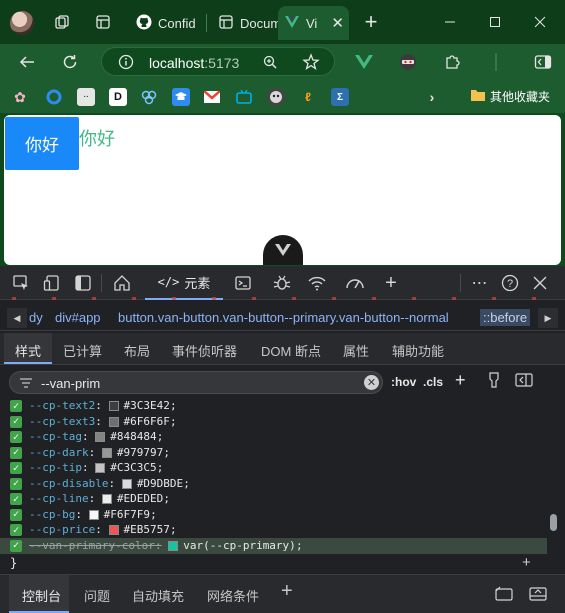  Describe the element at coordinates (504, 595) in the screenshot. I see `dock-drawer-icon` at that location.